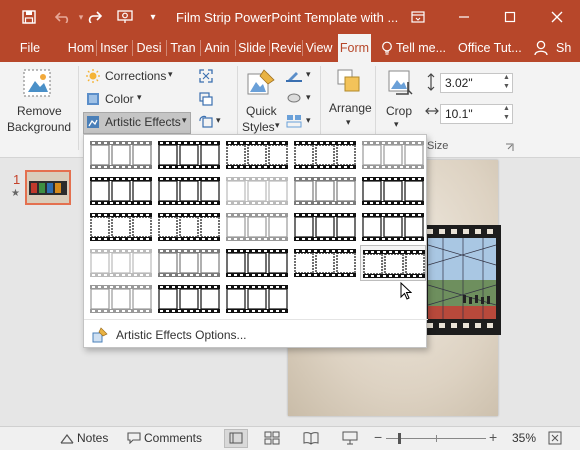 This screenshot has height=450, width=580. I want to click on color-button: Color, so click(119, 99).